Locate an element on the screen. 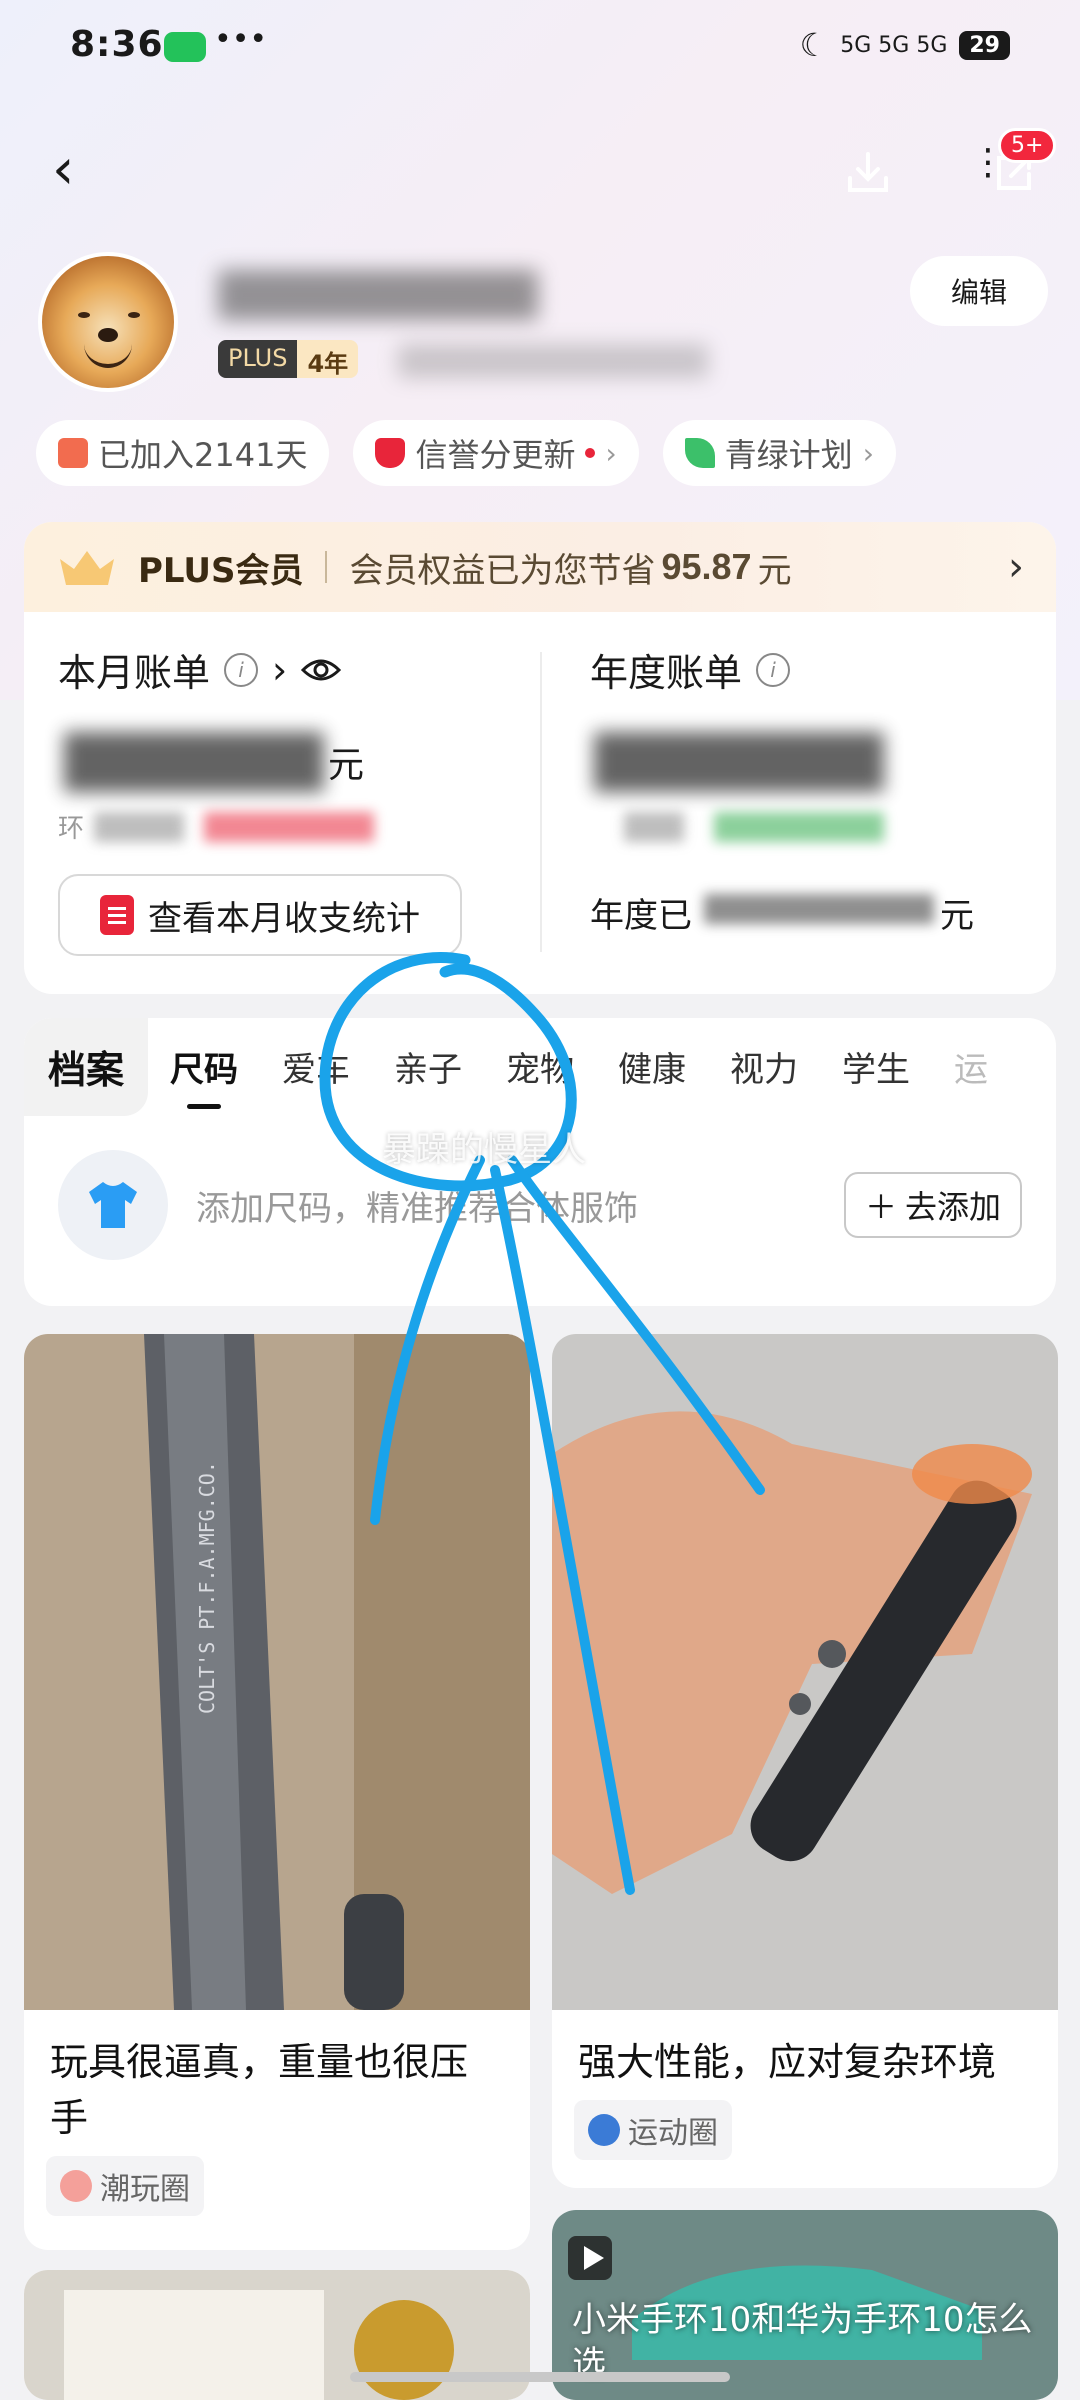 Image resolution: width=1080 pixels, height=2400 pixels. tab-sports: 运 is located at coordinates (971, 1066).